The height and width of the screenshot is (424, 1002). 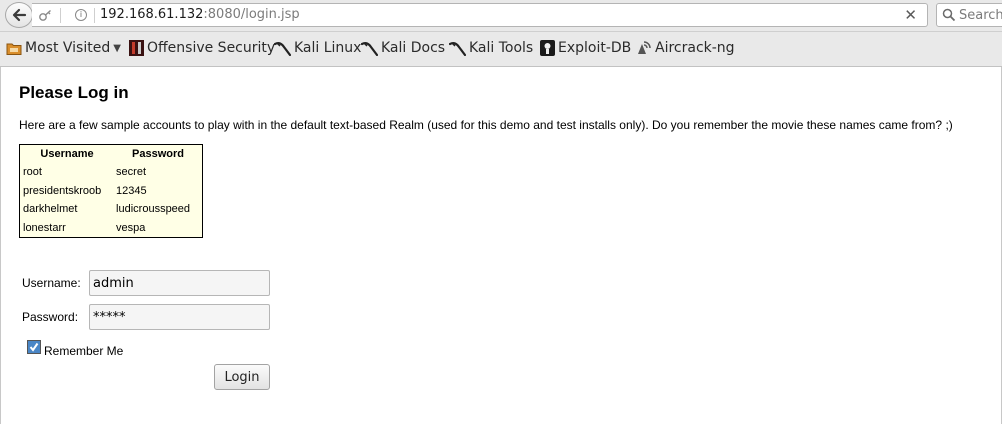 I want to click on url-host: 192.168.61.132, so click(x=152, y=14).